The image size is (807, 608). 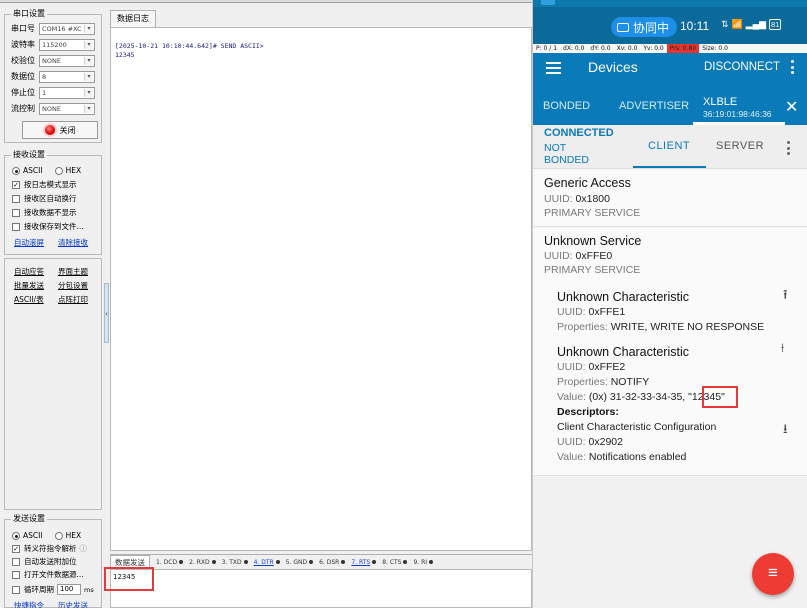 What do you see at coordinates (129, 579) in the screenshot?
I see `highlight-box` at bounding box center [129, 579].